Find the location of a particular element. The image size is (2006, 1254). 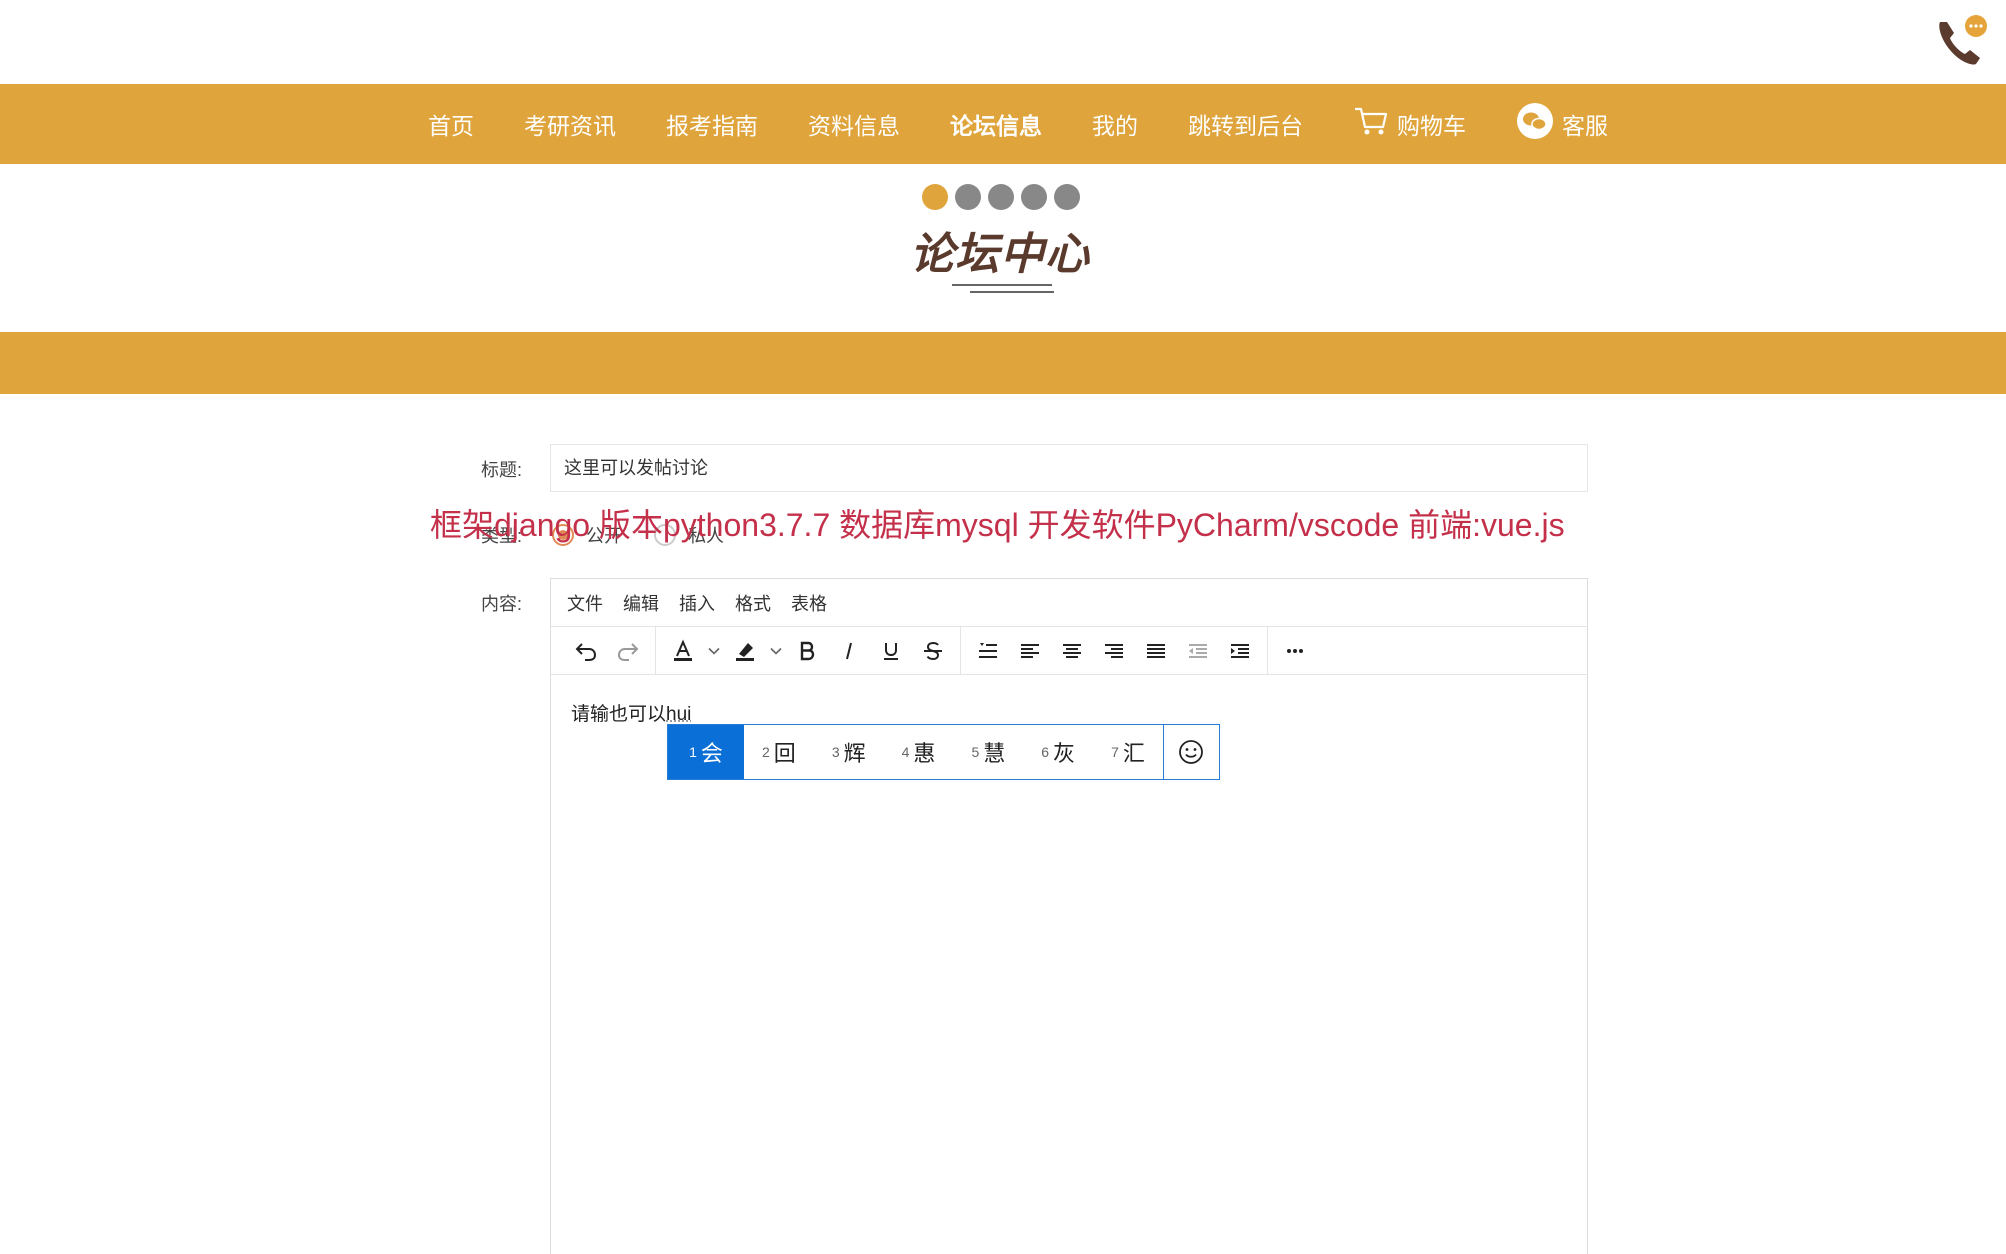

top-bar is located at coordinates (1003, 42).